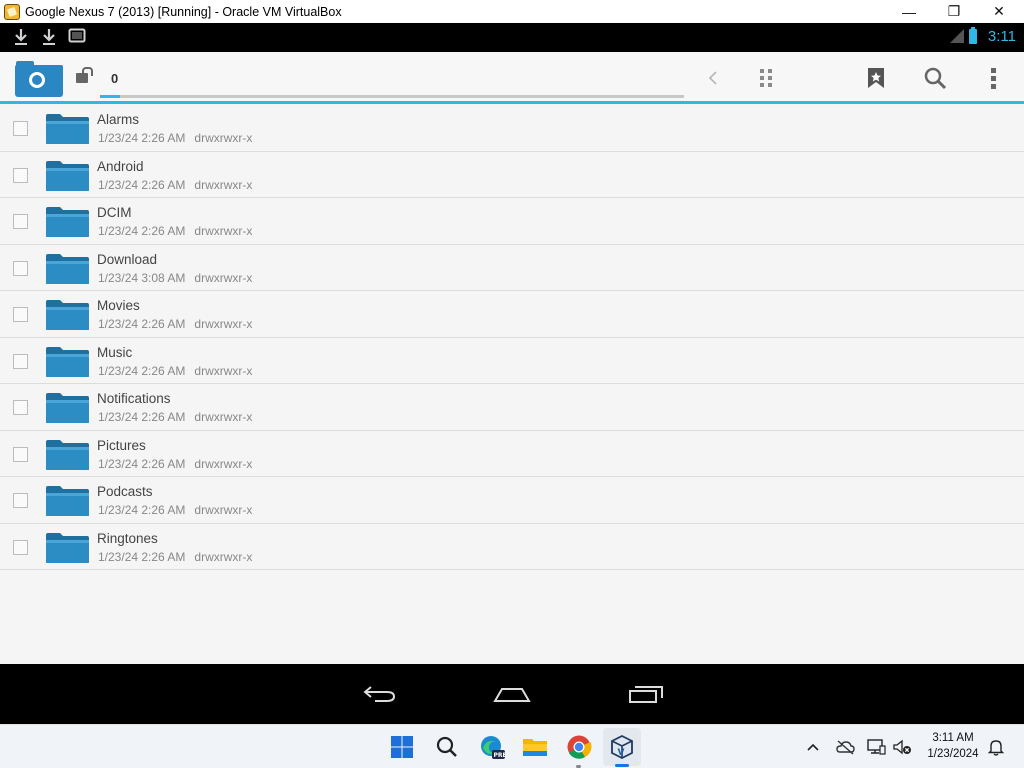 The width and height of the screenshot is (1024, 768). What do you see at coordinates (953, 746) in the screenshot?
I see `taskbar-clock: 3:11 AM 1/23/2024` at bounding box center [953, 746].